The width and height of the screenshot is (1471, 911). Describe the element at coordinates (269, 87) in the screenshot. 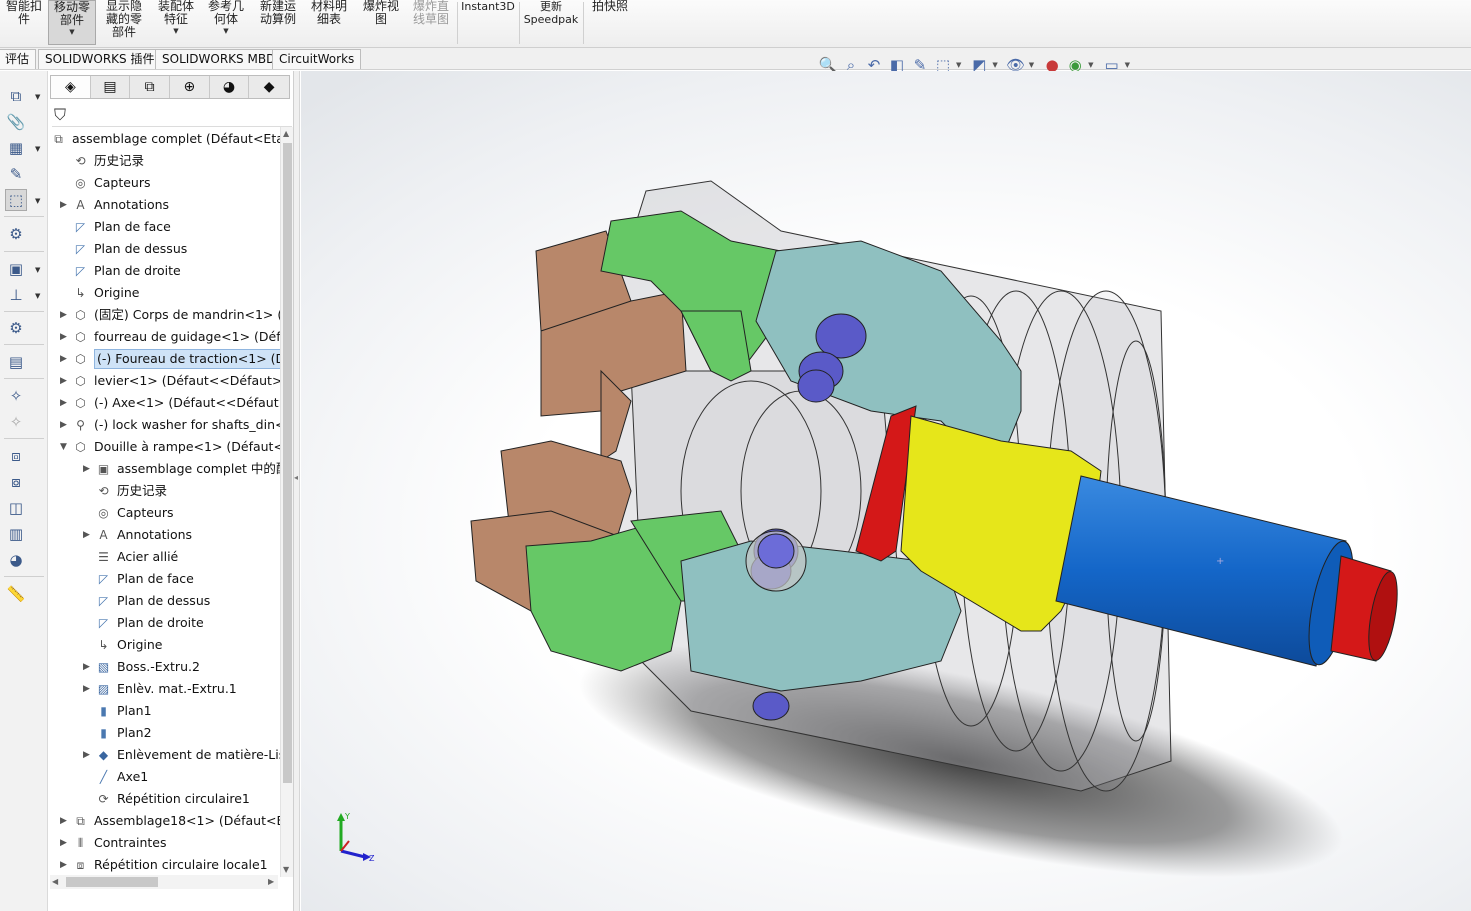

I see `cam-icon: ◆` at that location.